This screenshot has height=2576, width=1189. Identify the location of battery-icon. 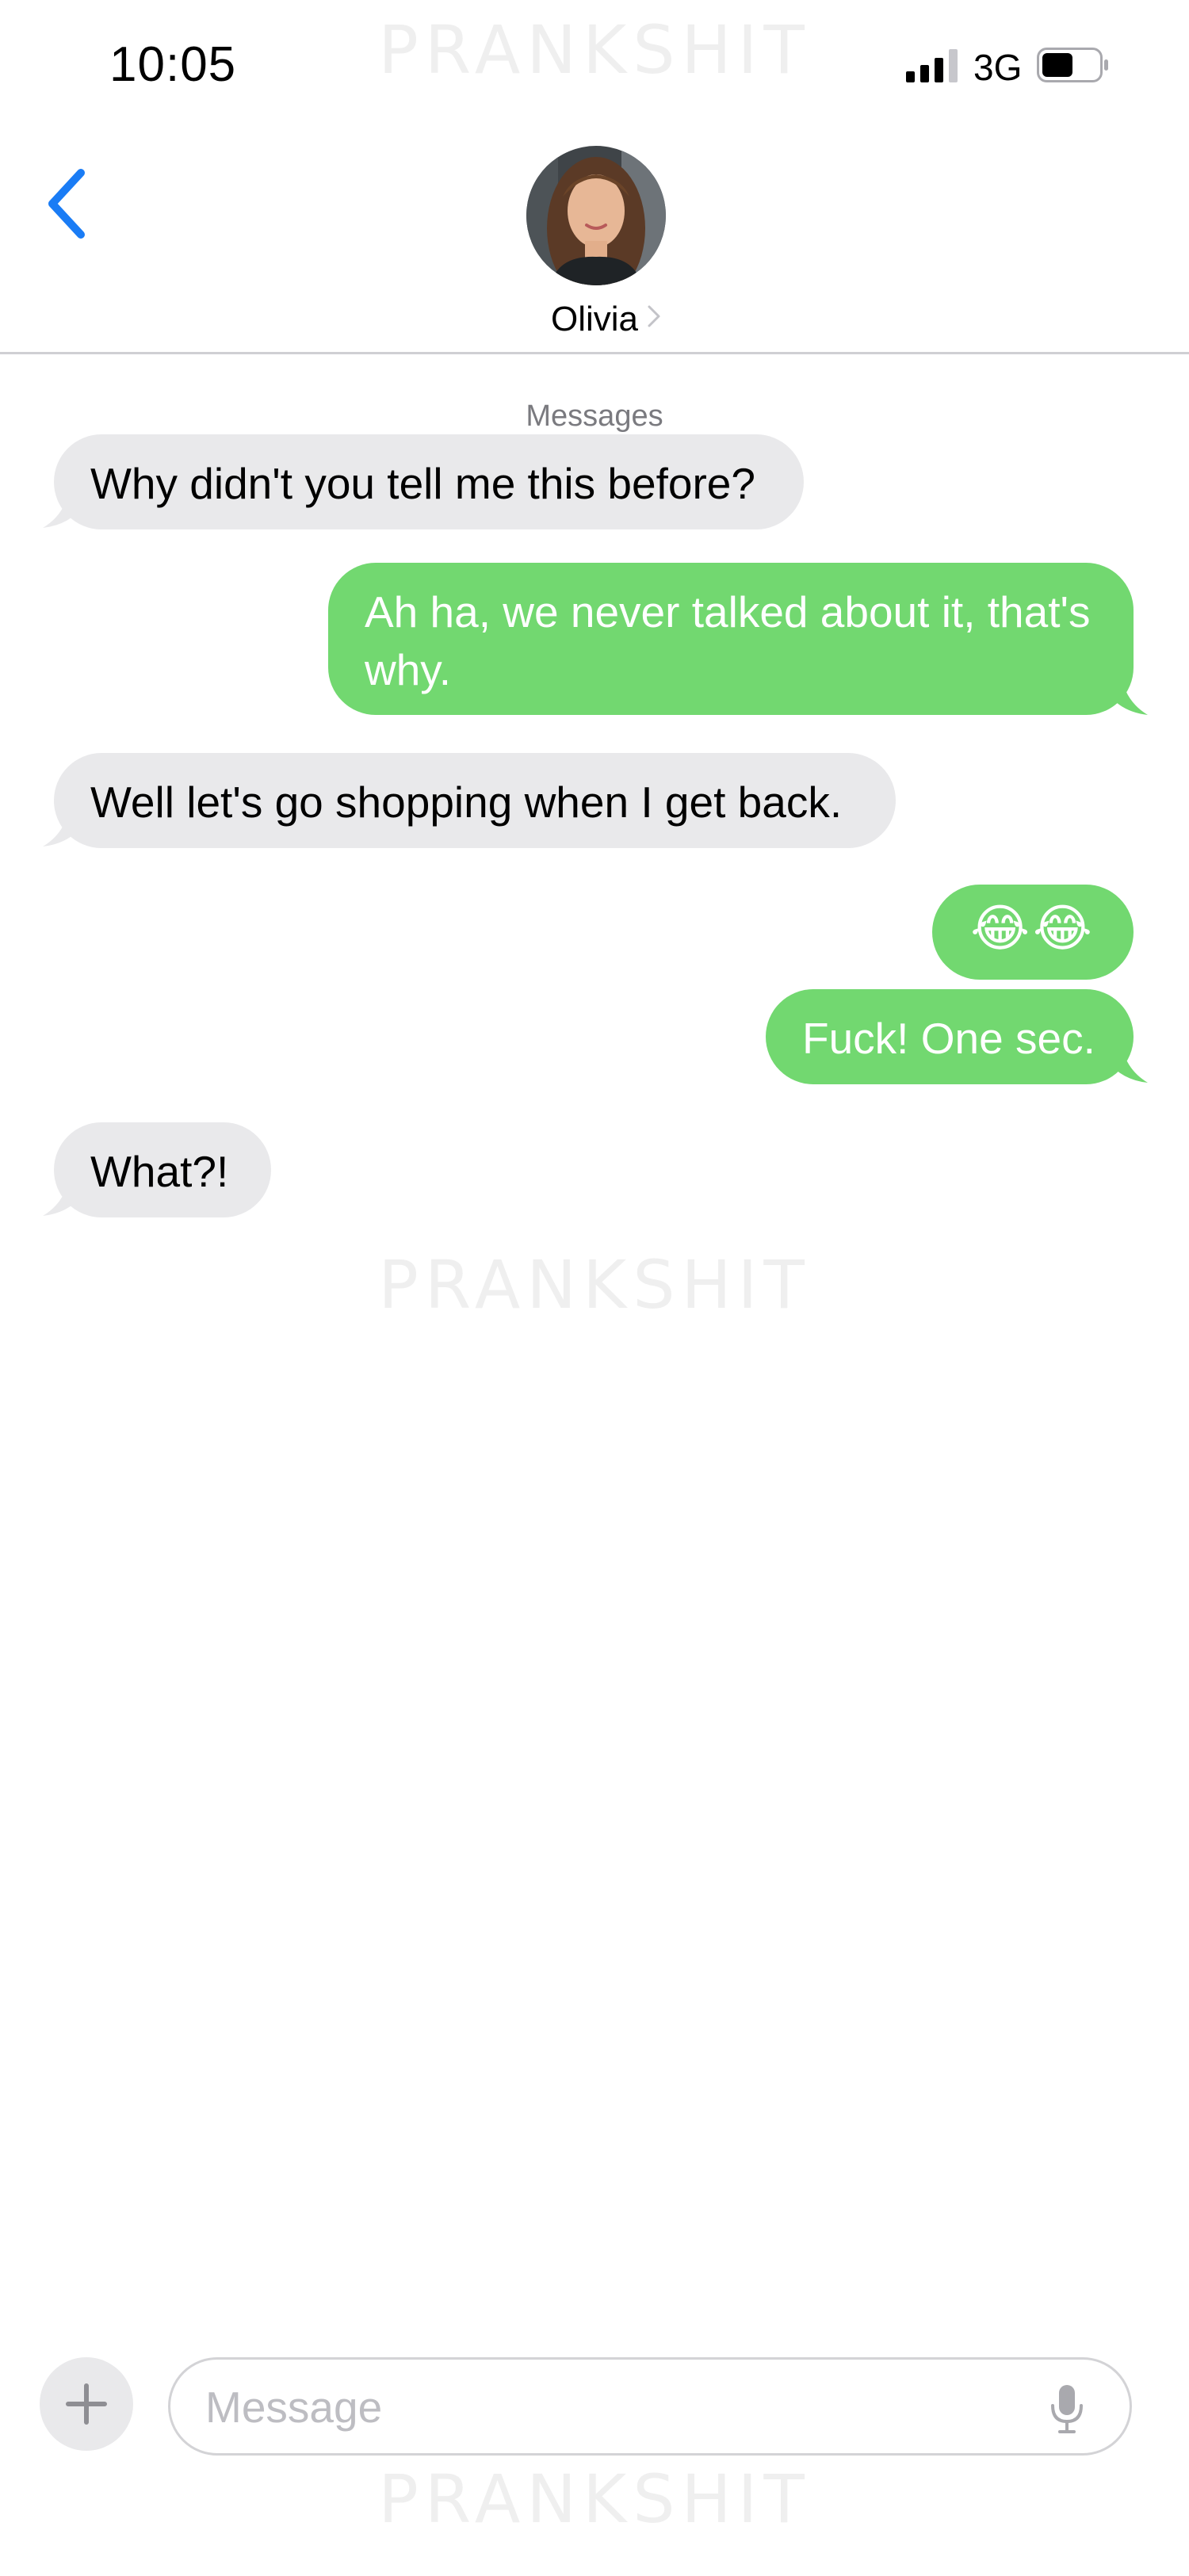
(1072, 65).